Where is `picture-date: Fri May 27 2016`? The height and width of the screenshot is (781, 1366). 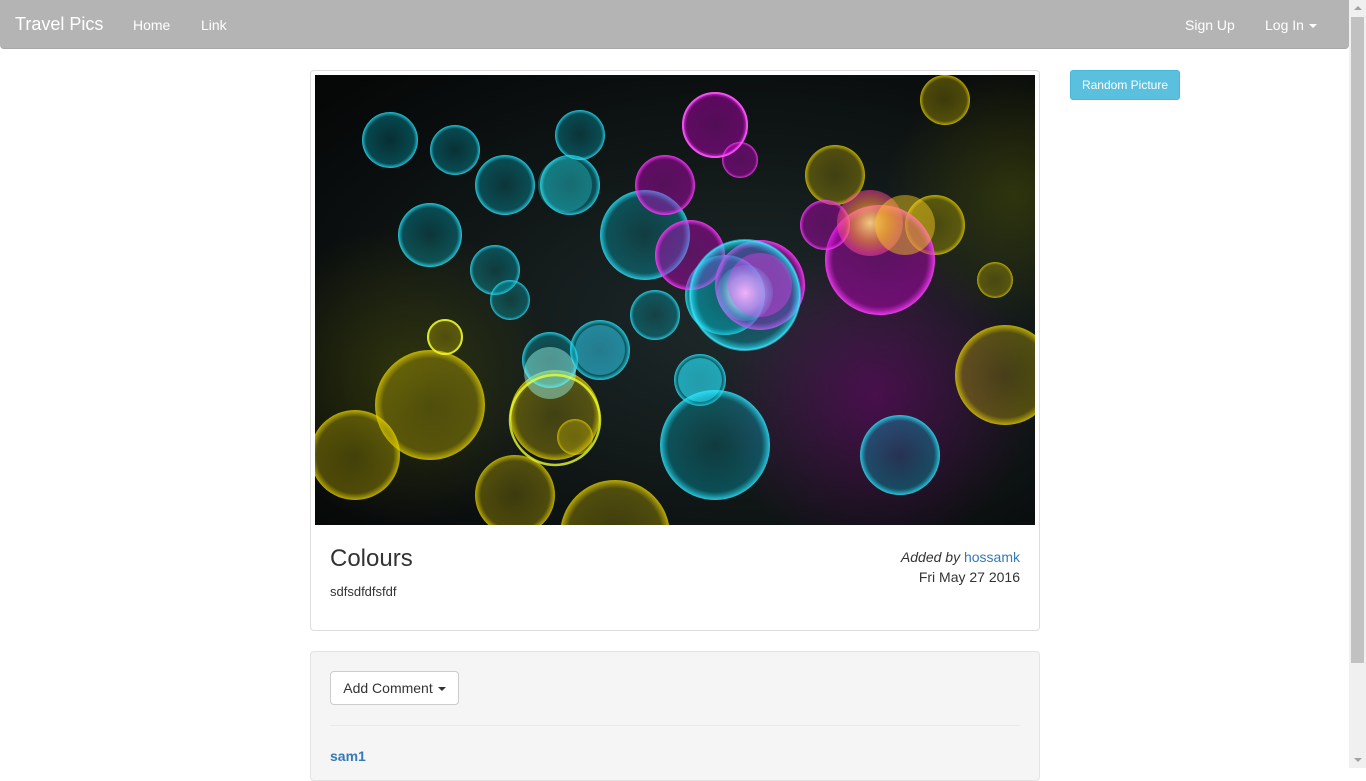 picture-date: Fri May 27 2016 is located at coordinates (969, 577).